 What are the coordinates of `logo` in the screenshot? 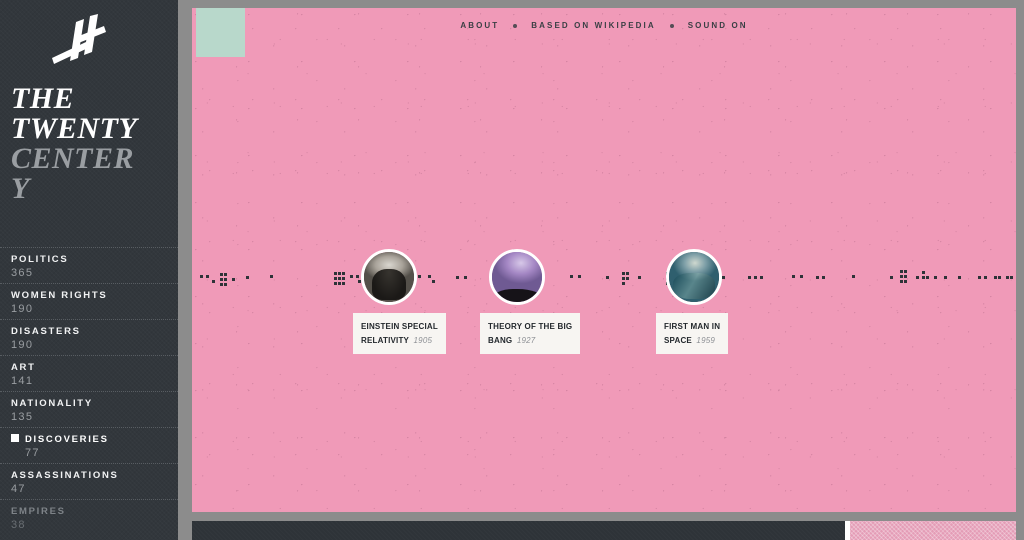 It's located at (85, 40).